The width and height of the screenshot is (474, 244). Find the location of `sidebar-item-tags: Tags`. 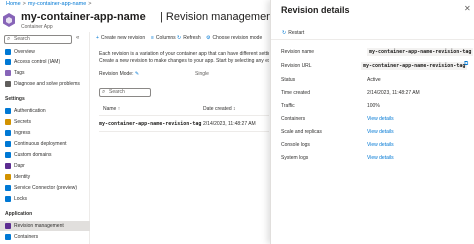

sidebar-item-tags: Tags is located at coordinates (45, 73).